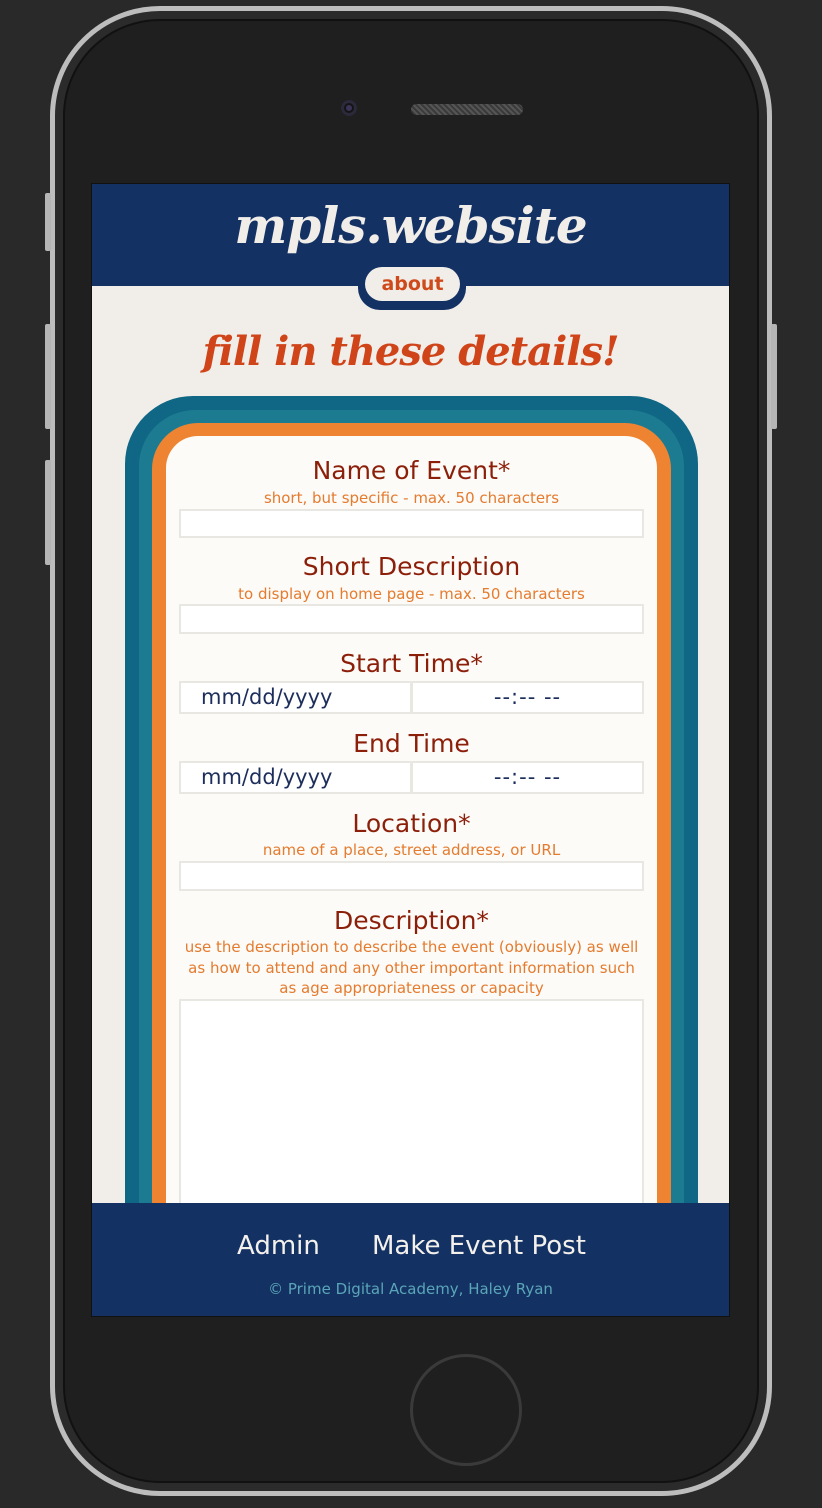 The height and width of the screenshot is (1508, 822). Describe the element at coordinates (411, 523) in the screenshot. I see `event-name-input` at that location.